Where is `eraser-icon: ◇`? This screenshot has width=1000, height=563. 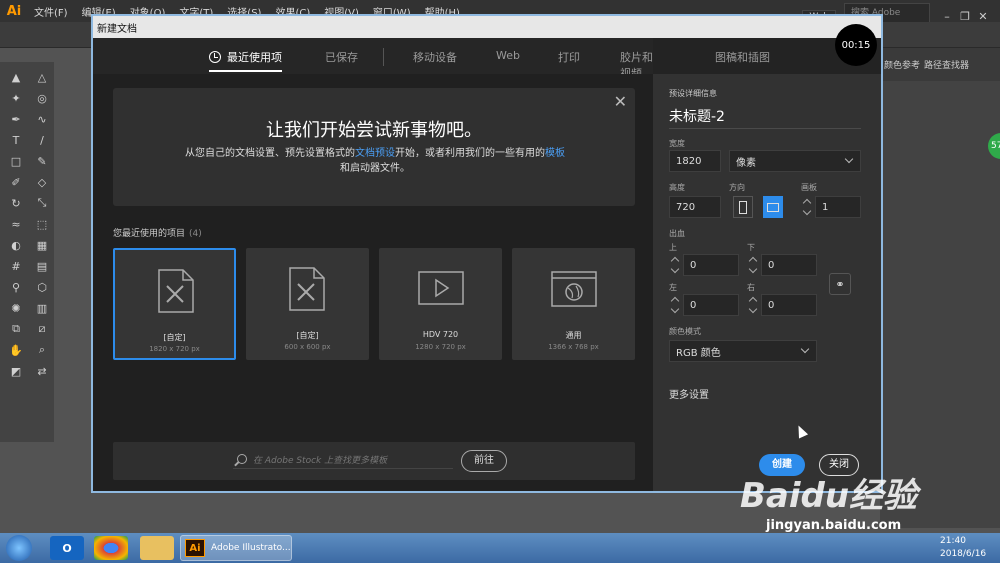
eraser-icon: ◇ is located at coordinates (42, 182).